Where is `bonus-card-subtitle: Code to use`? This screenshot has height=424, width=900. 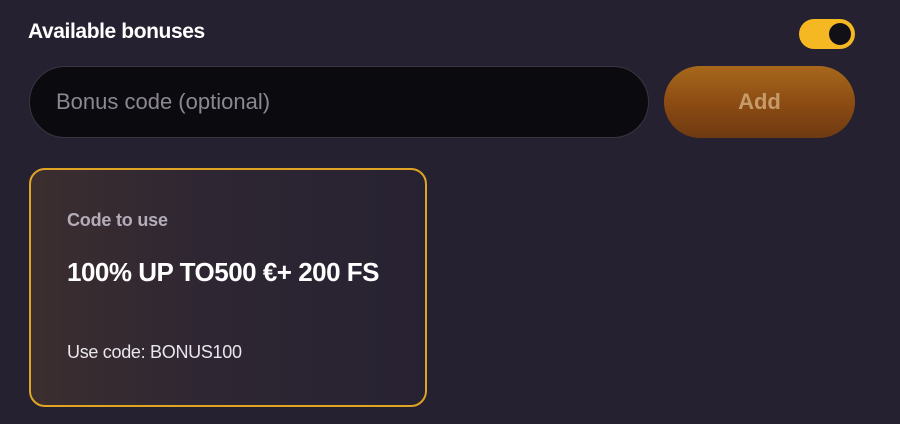 bonus-card-subtitle: Code to use is located at coordinates (117, 220).